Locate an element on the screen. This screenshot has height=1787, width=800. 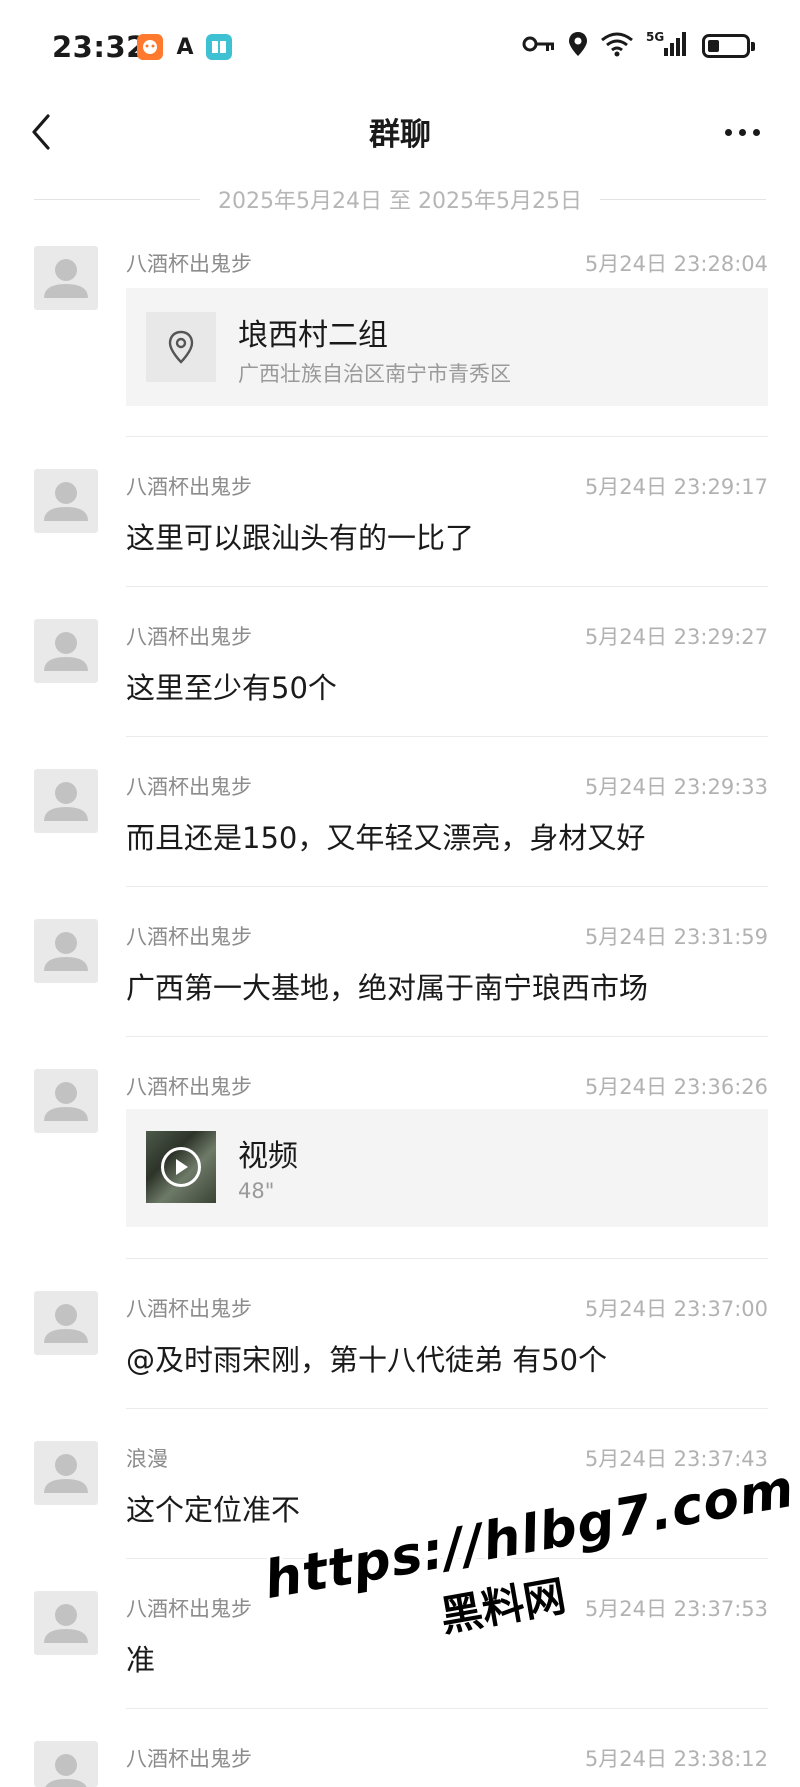
message-time: 5月24日 23:36:26 is located at coordinates (676, 1087).